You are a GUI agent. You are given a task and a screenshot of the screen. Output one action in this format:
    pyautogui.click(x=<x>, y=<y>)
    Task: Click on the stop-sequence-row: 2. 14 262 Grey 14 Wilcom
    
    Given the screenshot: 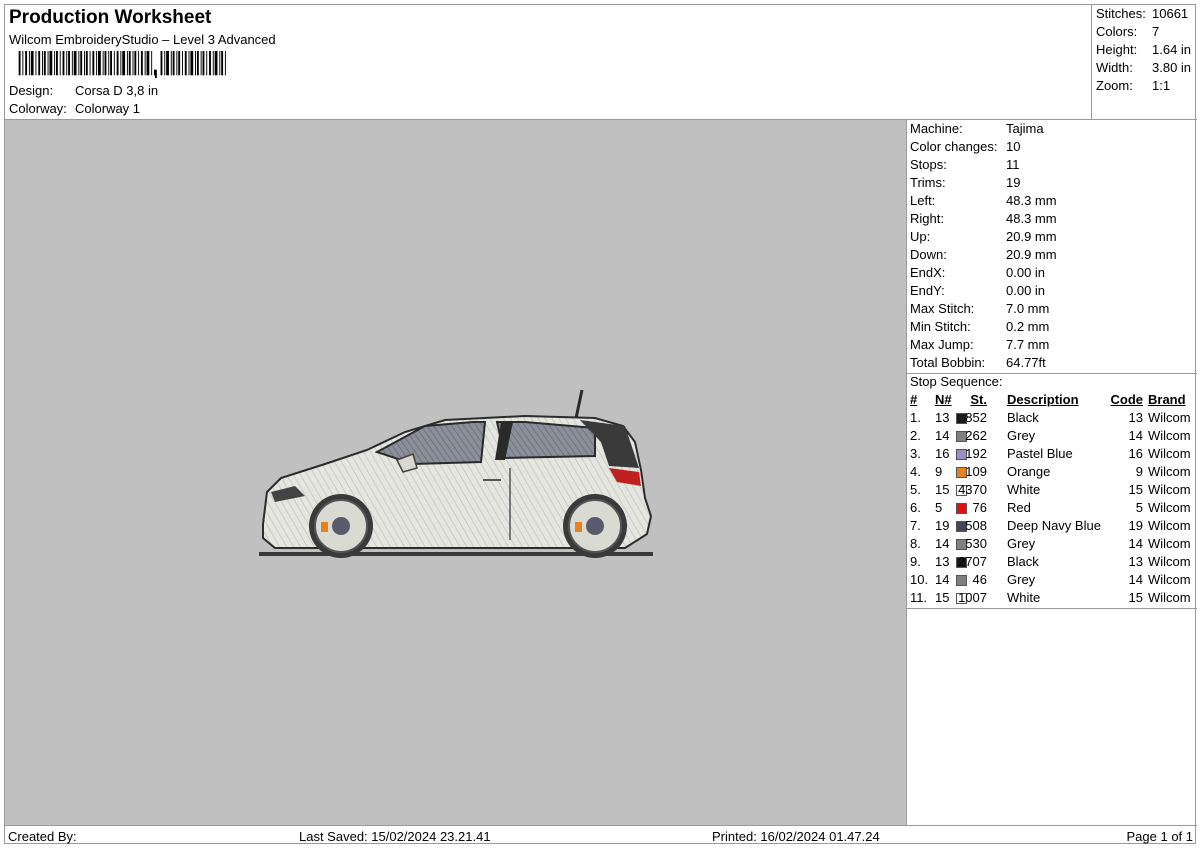 What is the action you would take?
    pyautogui.click(x=1052, y=437)
    